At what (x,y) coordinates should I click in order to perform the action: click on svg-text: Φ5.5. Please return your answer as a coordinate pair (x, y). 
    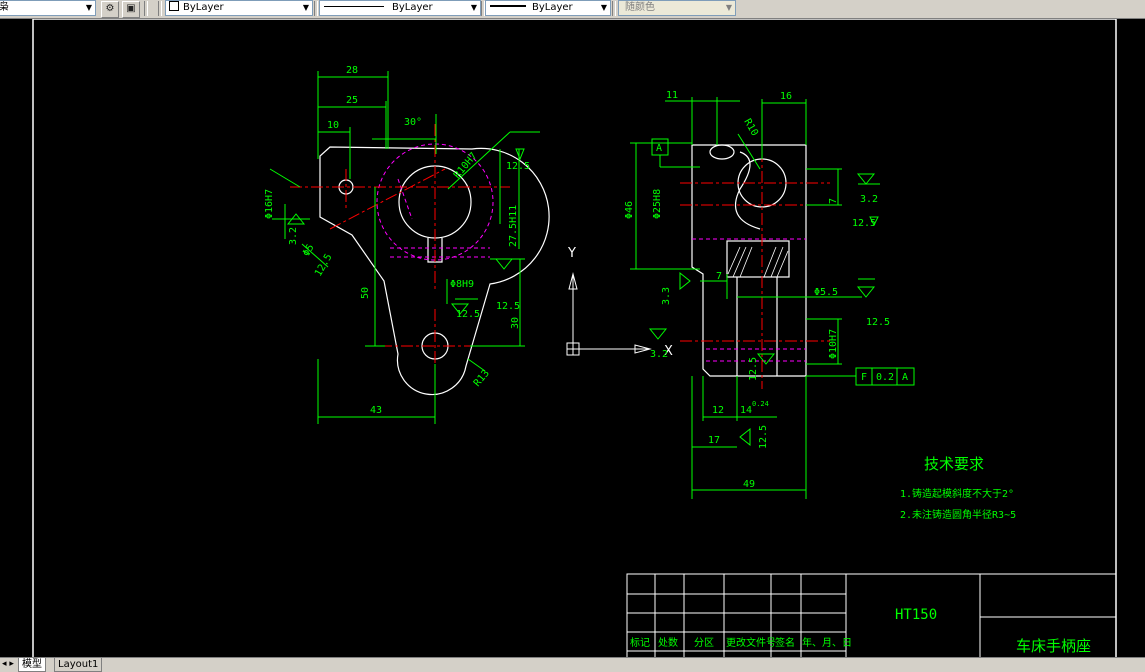
    Looking at the image, I should click on (826, 292).